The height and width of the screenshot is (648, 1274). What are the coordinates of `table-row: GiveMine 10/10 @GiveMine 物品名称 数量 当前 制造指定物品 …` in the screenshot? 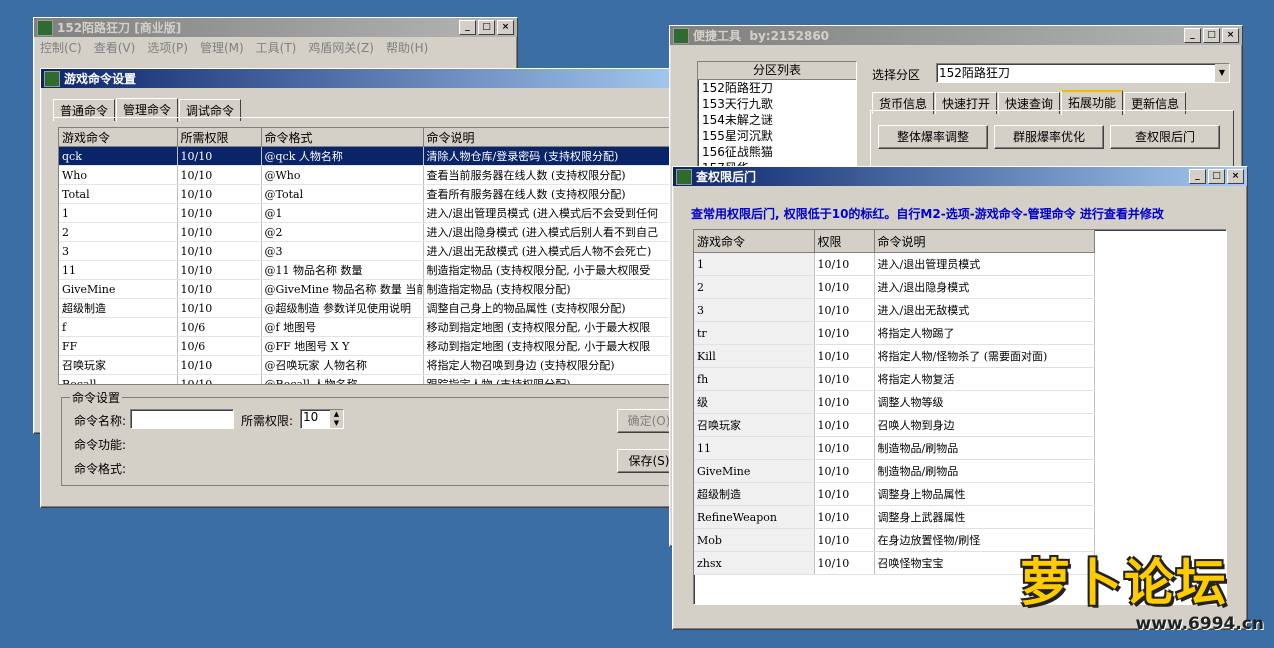 It's located at (370, 289).